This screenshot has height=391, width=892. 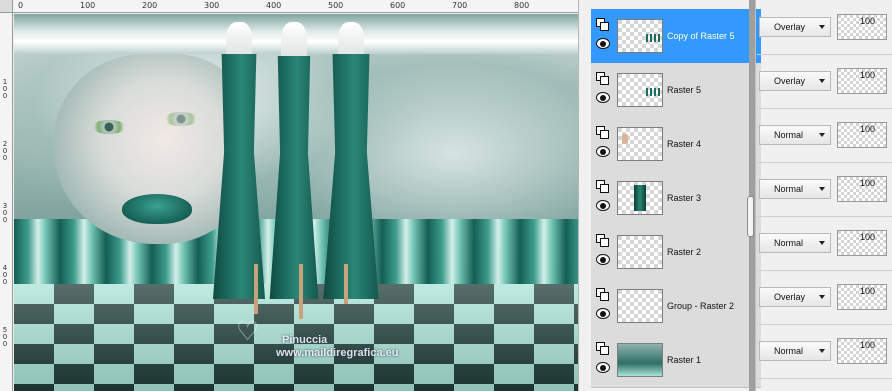 What do you see at coordinates (88, 5) in the screenshot?
I see `ruler-tick-label: 100` at bounding box center [88, 5].